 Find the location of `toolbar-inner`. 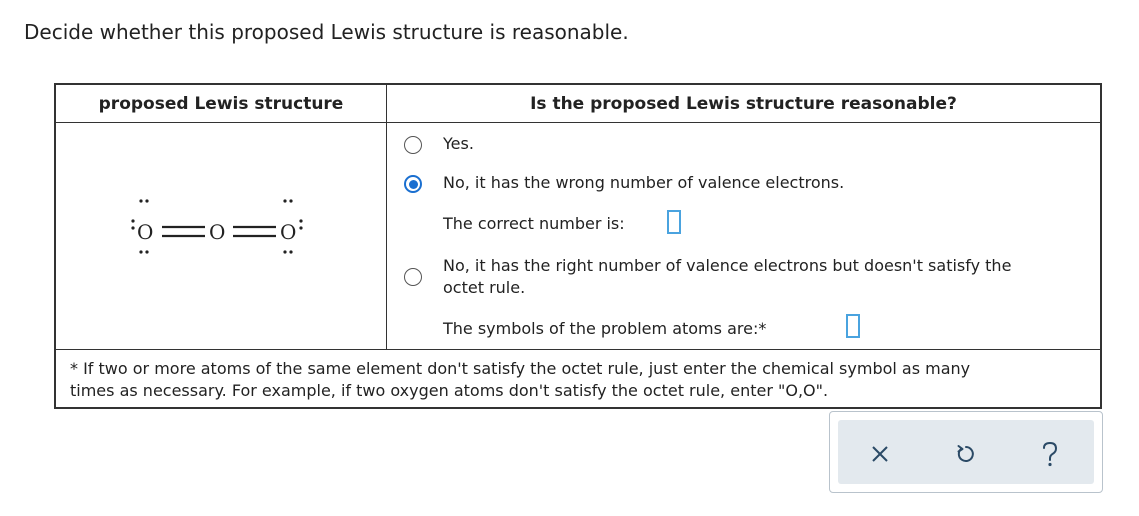

toolbar-inner is located at coordinates (966, 452).